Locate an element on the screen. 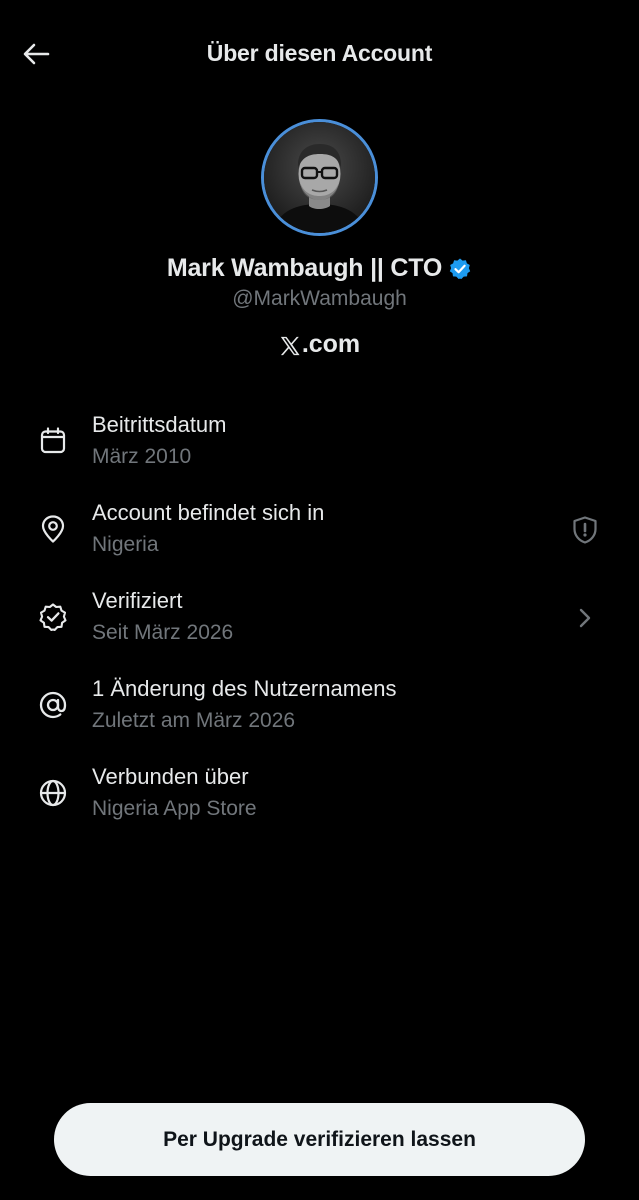  location-pin-icon is located at coordinates (53, 529).